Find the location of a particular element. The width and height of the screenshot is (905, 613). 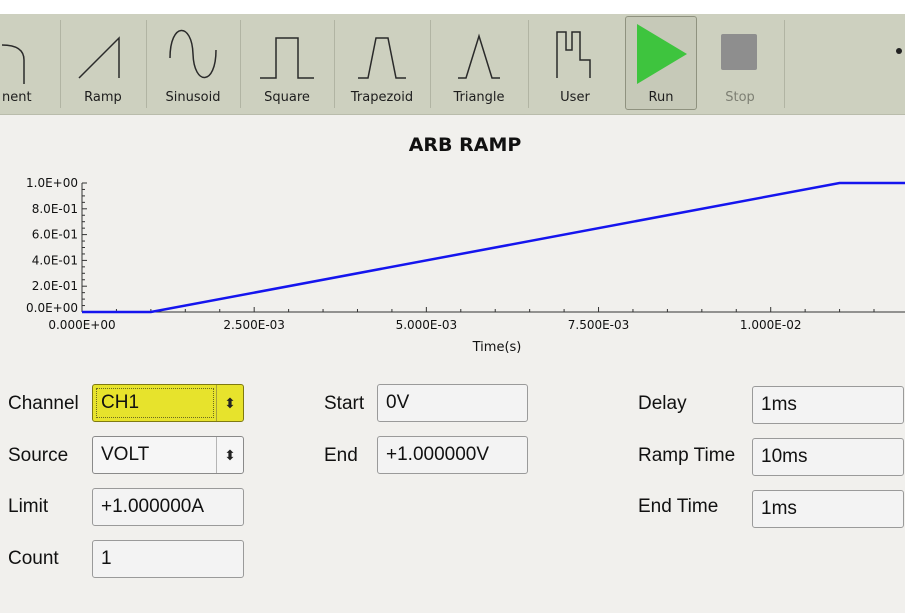

play-icon is located at coordinates (661, 53).